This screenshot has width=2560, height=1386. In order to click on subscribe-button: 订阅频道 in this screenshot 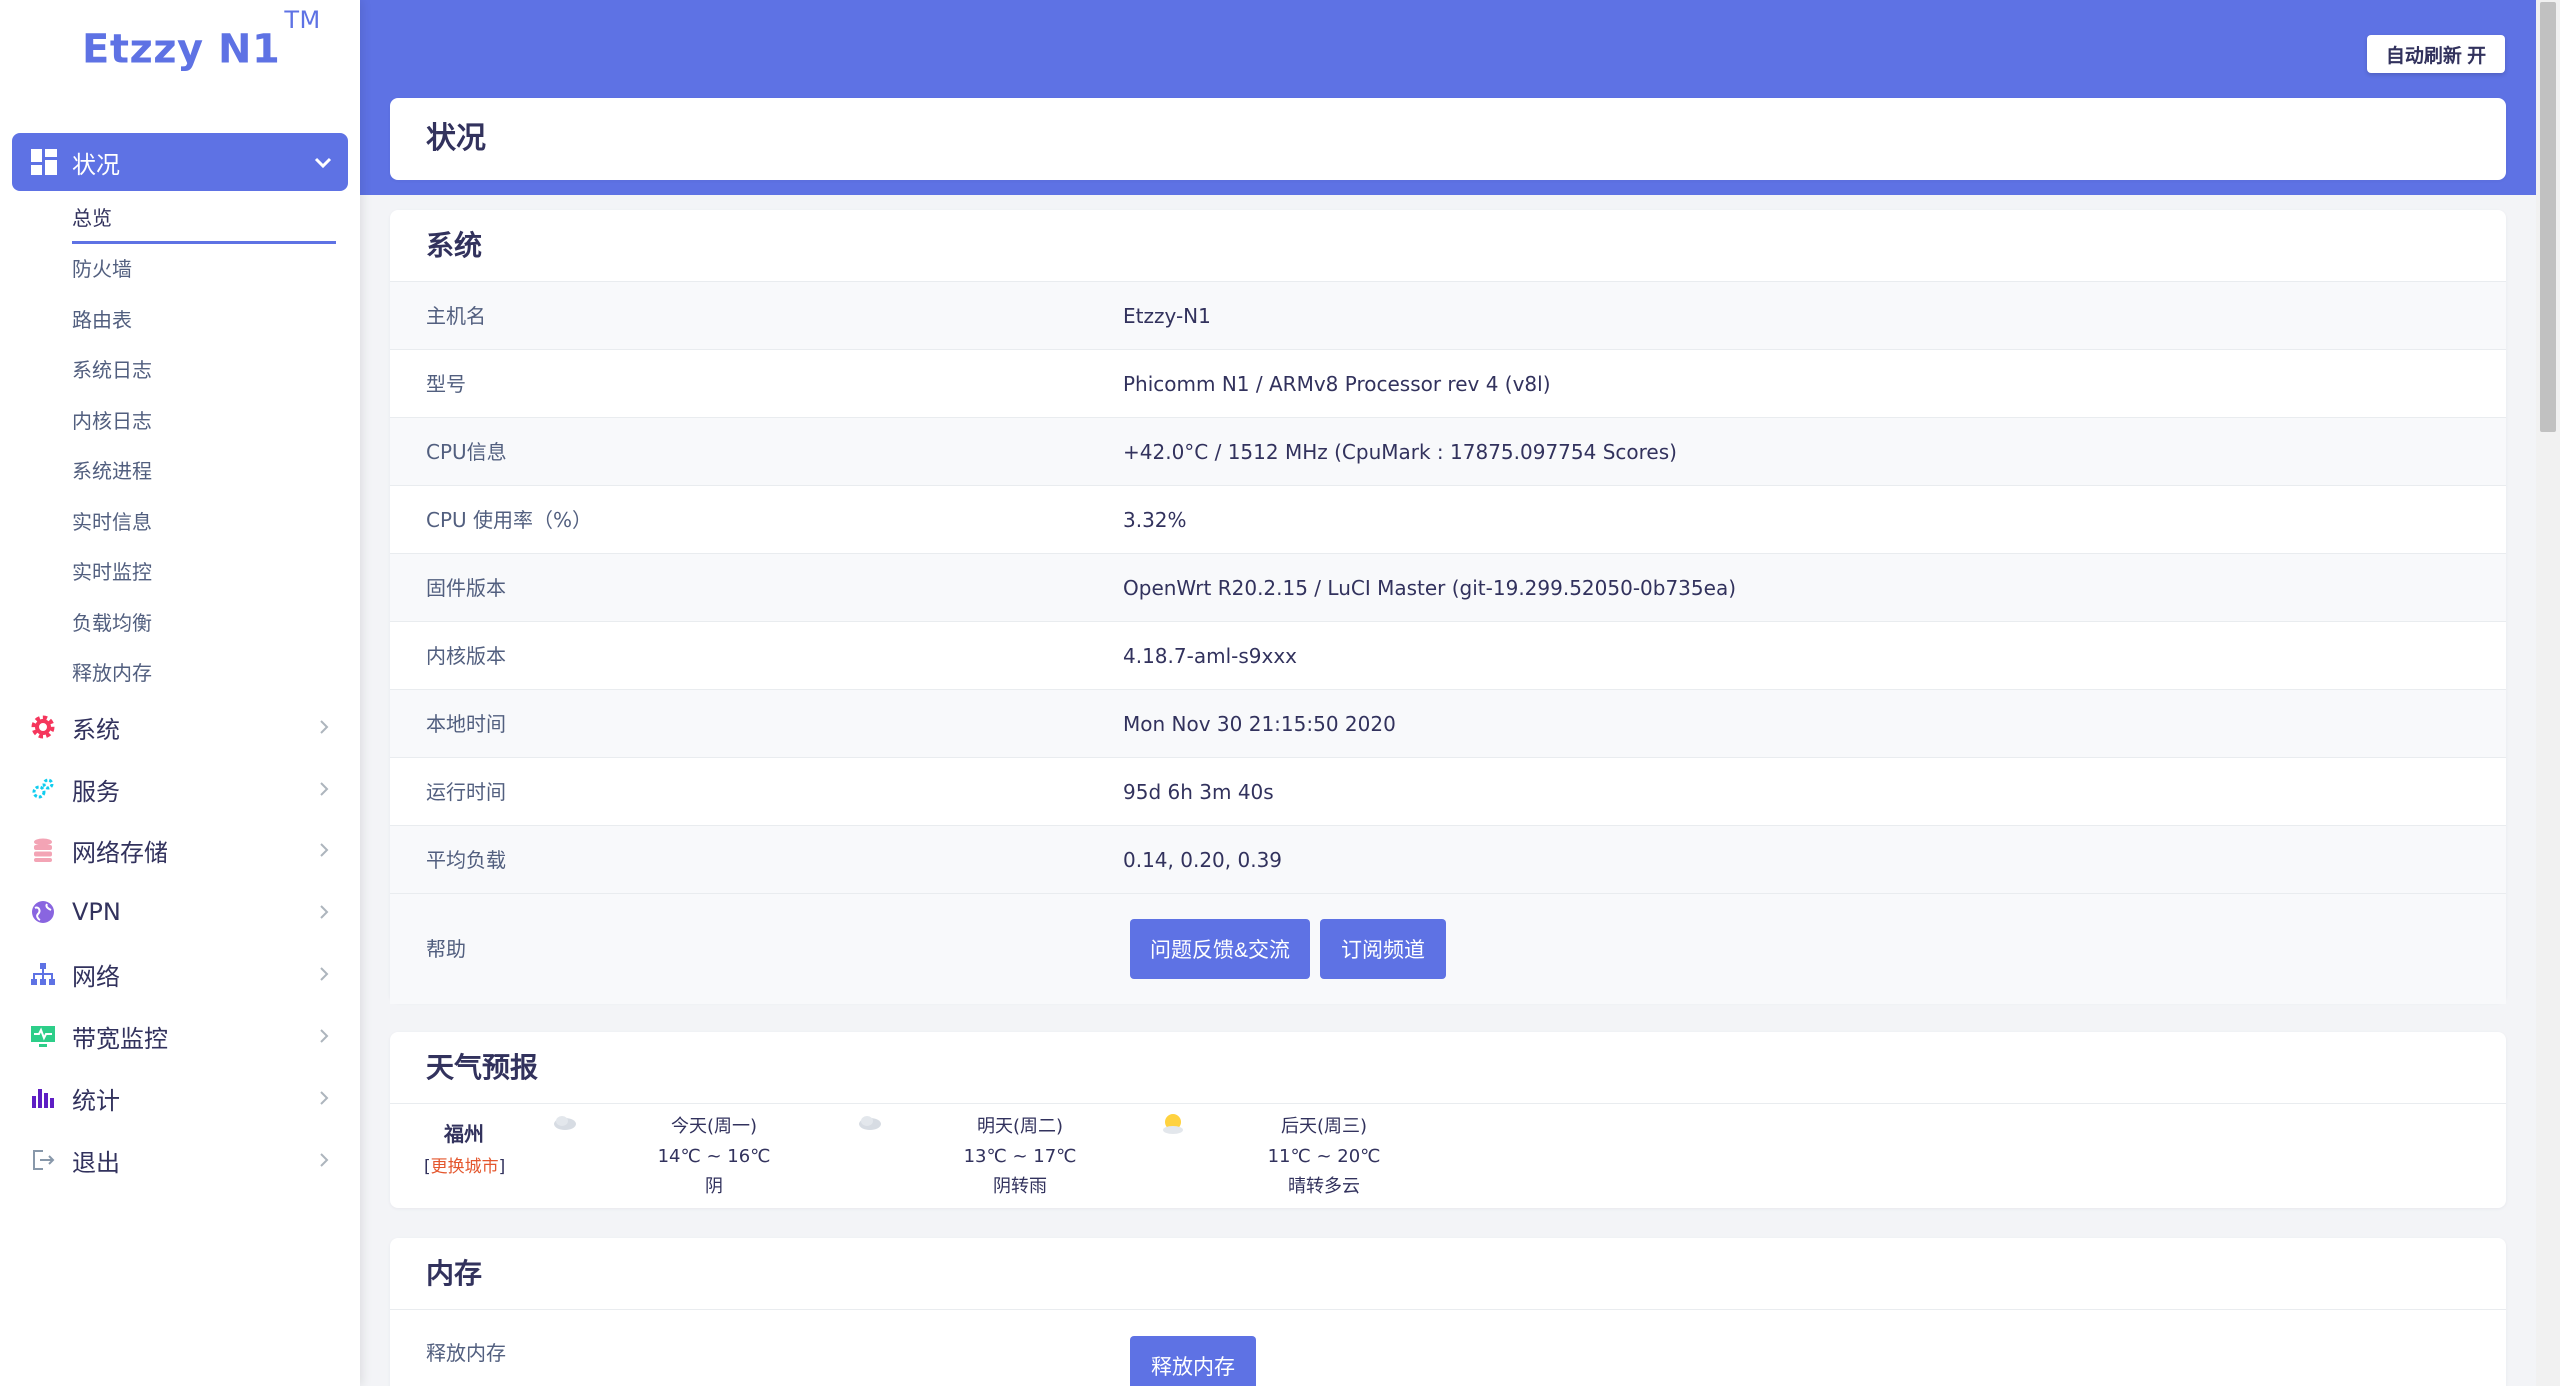, I will do `click(1383, 949)`.